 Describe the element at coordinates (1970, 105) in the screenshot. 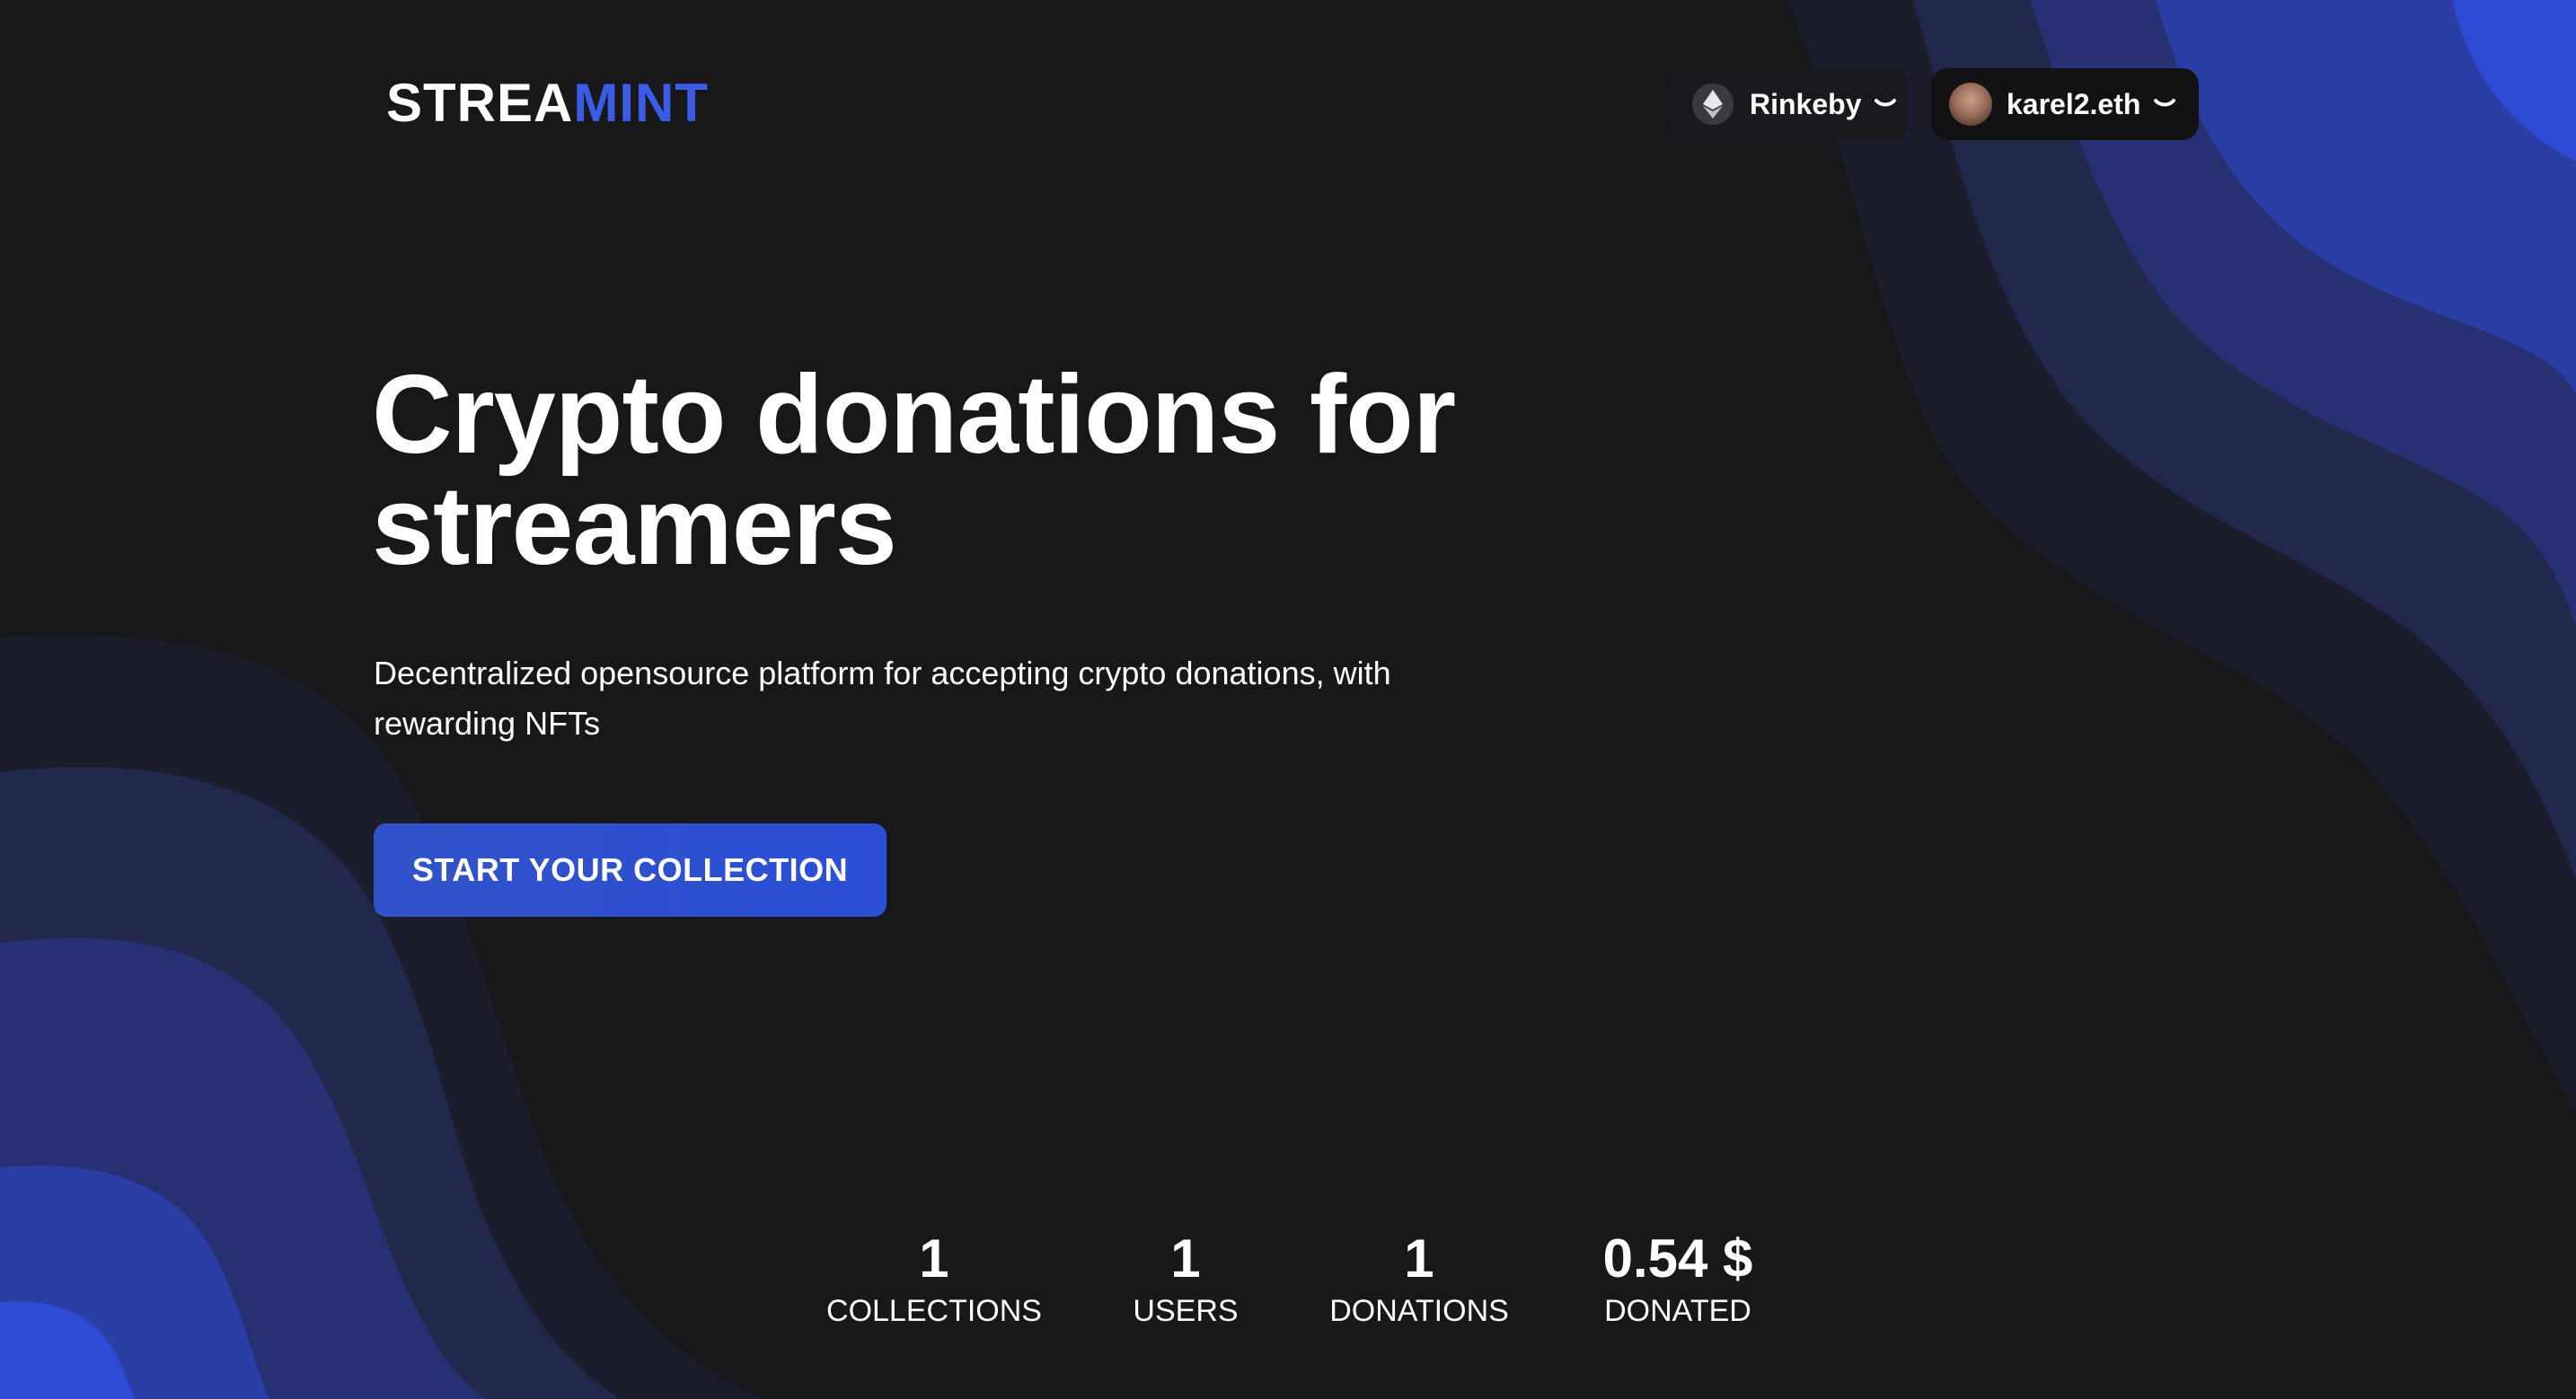

I see `avatar` at that location.